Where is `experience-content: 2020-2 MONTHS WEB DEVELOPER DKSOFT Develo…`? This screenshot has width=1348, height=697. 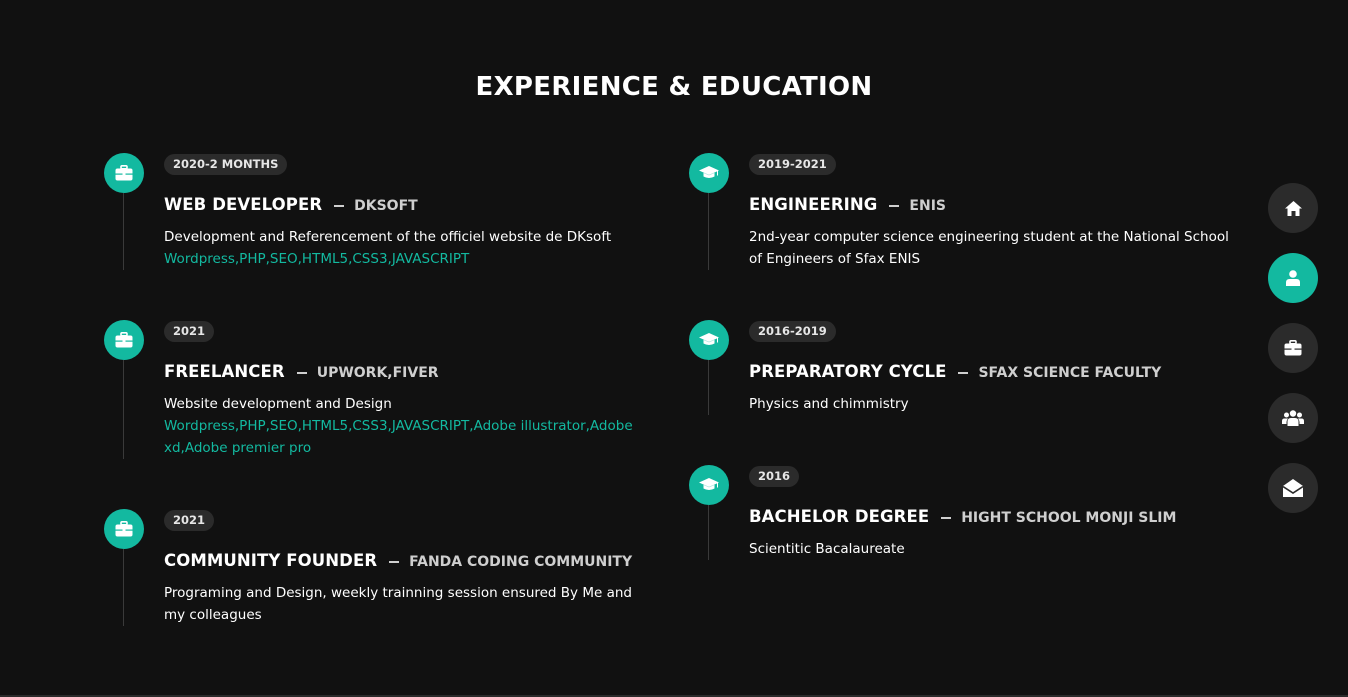 experience-content: 2020-2 MONTHS WEB DEVELOPER DKSOFT Develo… is located at coordinates (404, 211).